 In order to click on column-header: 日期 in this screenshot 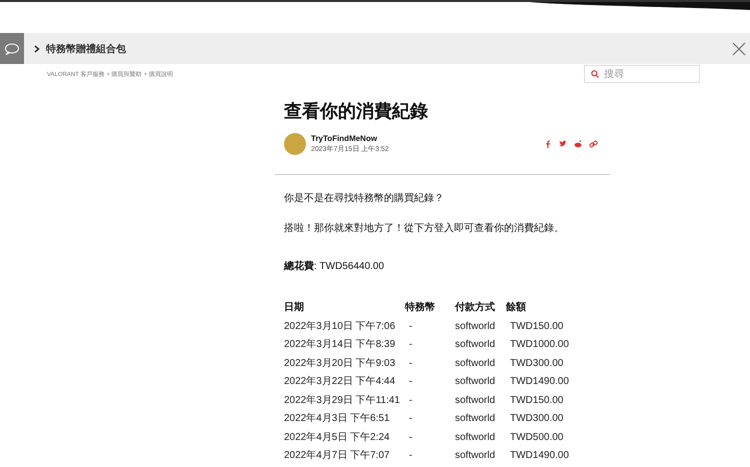, I will do `click(344, 308)`.